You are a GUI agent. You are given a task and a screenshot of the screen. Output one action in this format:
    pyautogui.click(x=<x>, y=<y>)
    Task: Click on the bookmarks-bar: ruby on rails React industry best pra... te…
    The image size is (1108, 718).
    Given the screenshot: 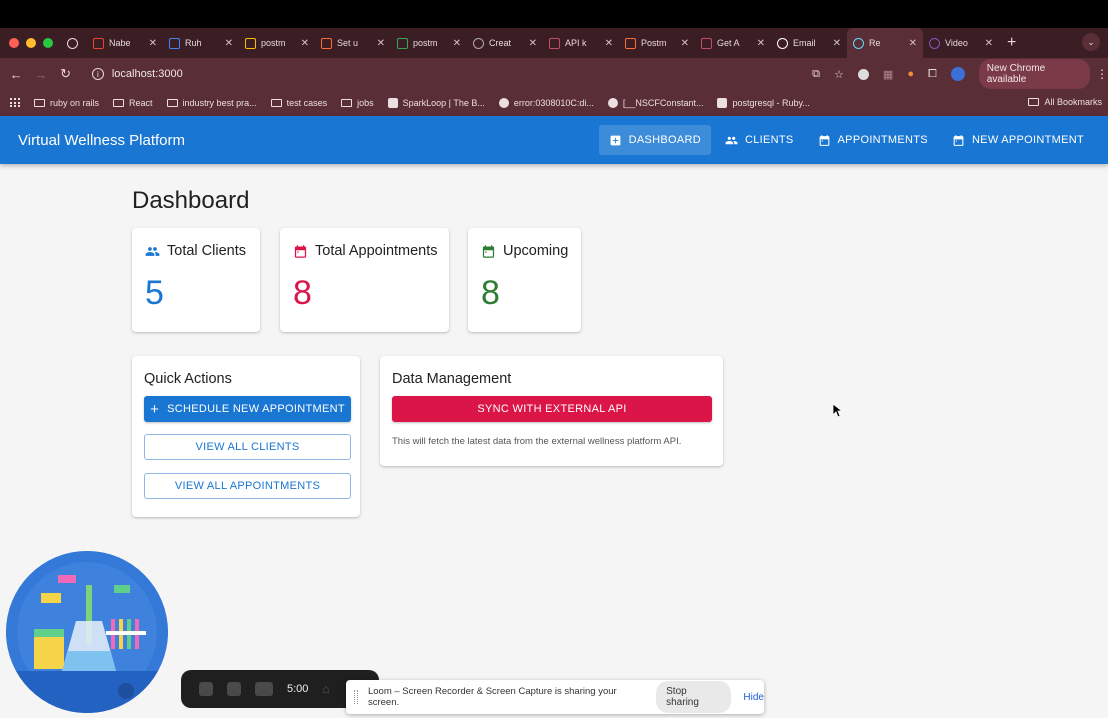 What is the action you would take?
    pyautogui.click(x=554, y=103)
    